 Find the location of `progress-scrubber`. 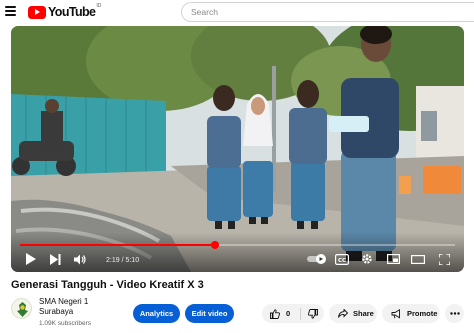

progress-scrubber is located at coordinates (214, 245).